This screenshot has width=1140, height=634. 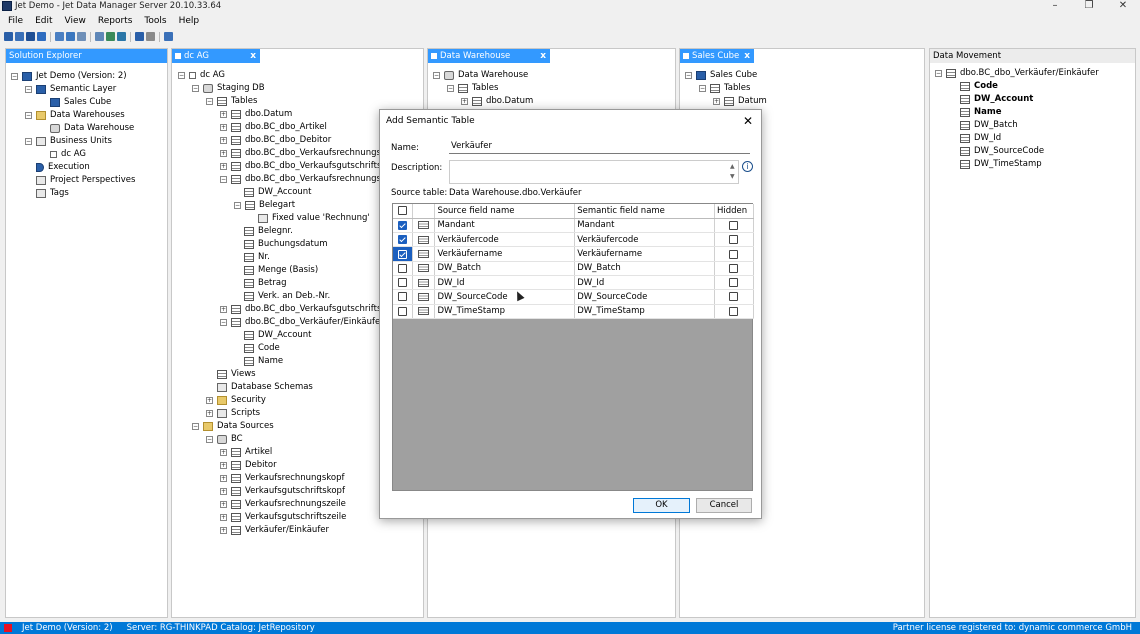 I want to click on tree-item: − Staging DB, so click(x=228, y=88).